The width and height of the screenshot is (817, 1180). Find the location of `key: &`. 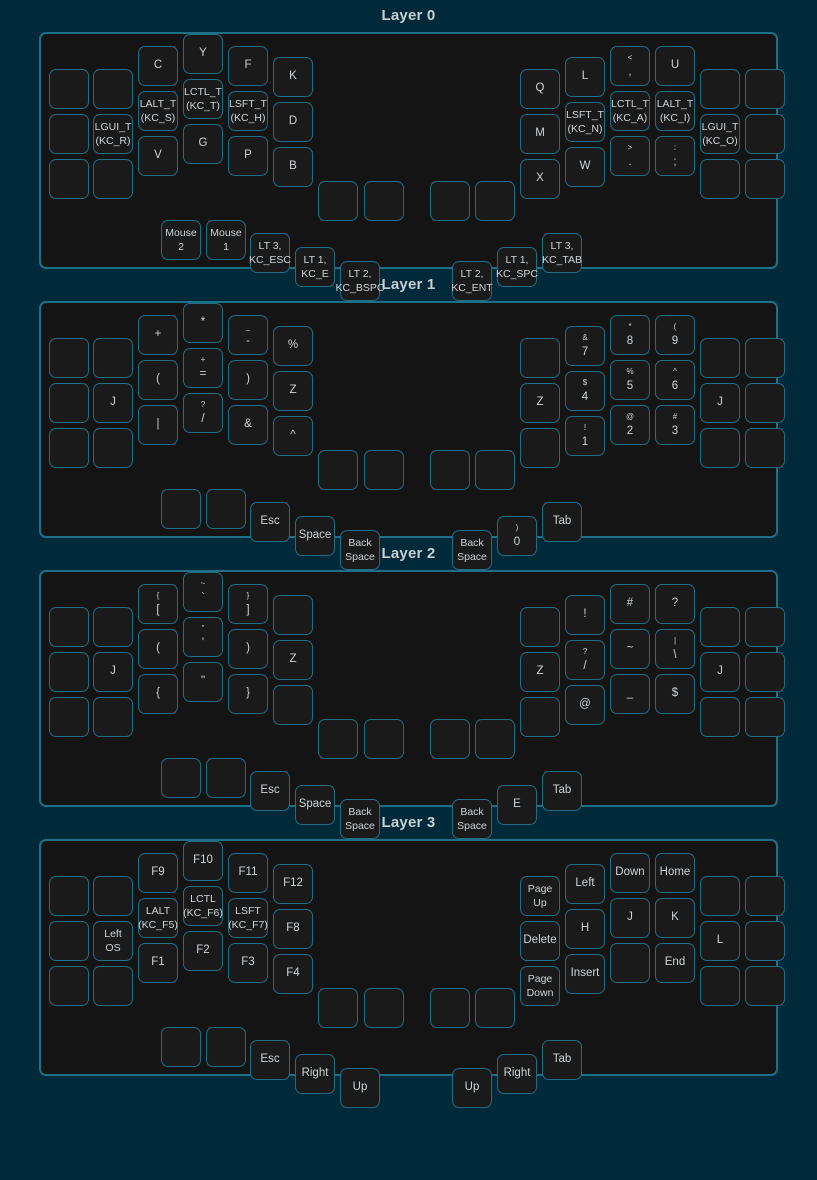

key: & is located at coordinates (248, 425).